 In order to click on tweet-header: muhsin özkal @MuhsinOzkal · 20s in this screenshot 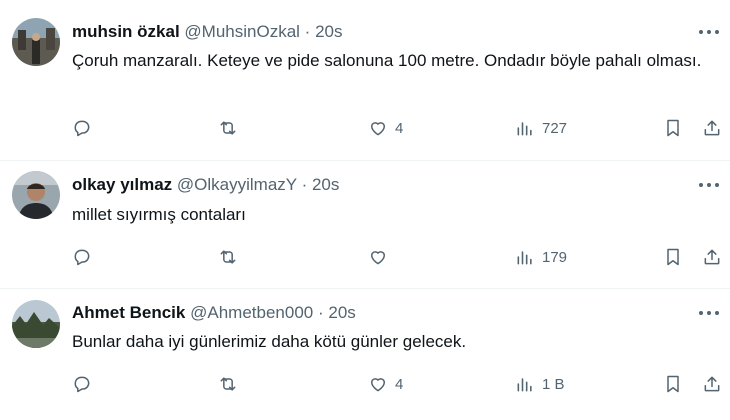, I will do `click(207, 32)`.